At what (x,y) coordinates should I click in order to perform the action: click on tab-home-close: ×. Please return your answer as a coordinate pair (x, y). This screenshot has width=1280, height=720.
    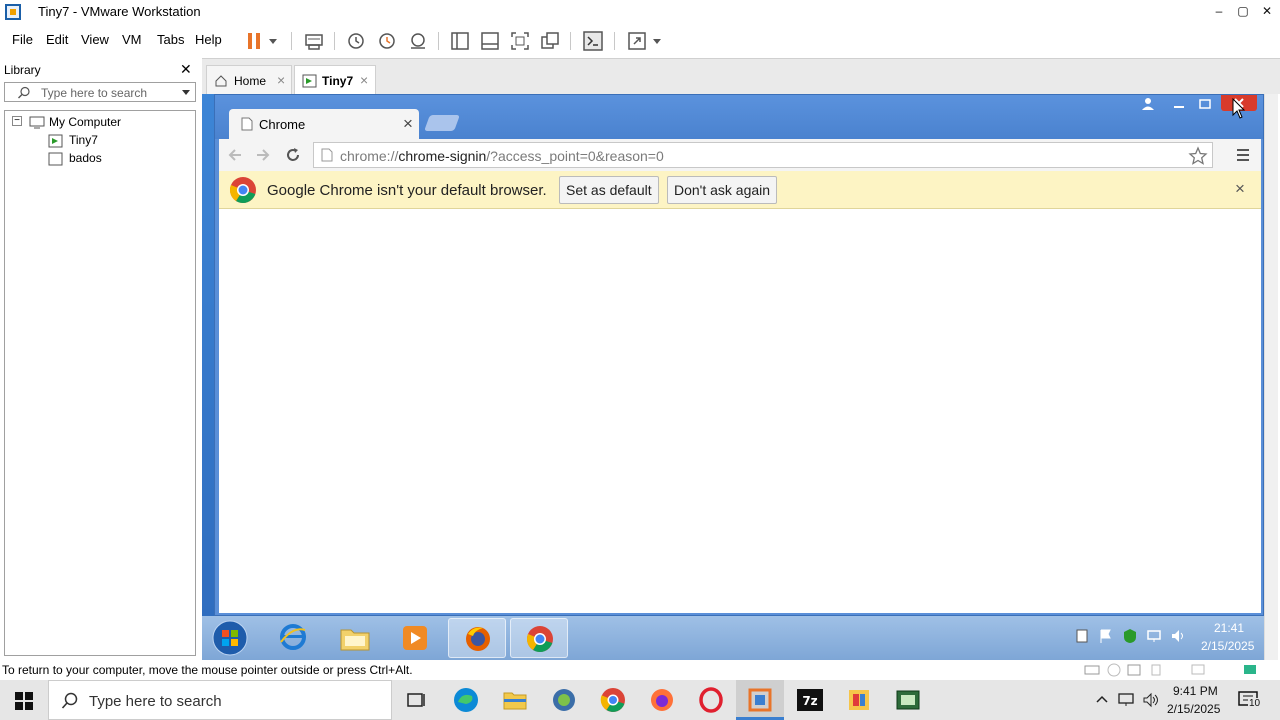
    Looking at the image, I should click on (281, 80).